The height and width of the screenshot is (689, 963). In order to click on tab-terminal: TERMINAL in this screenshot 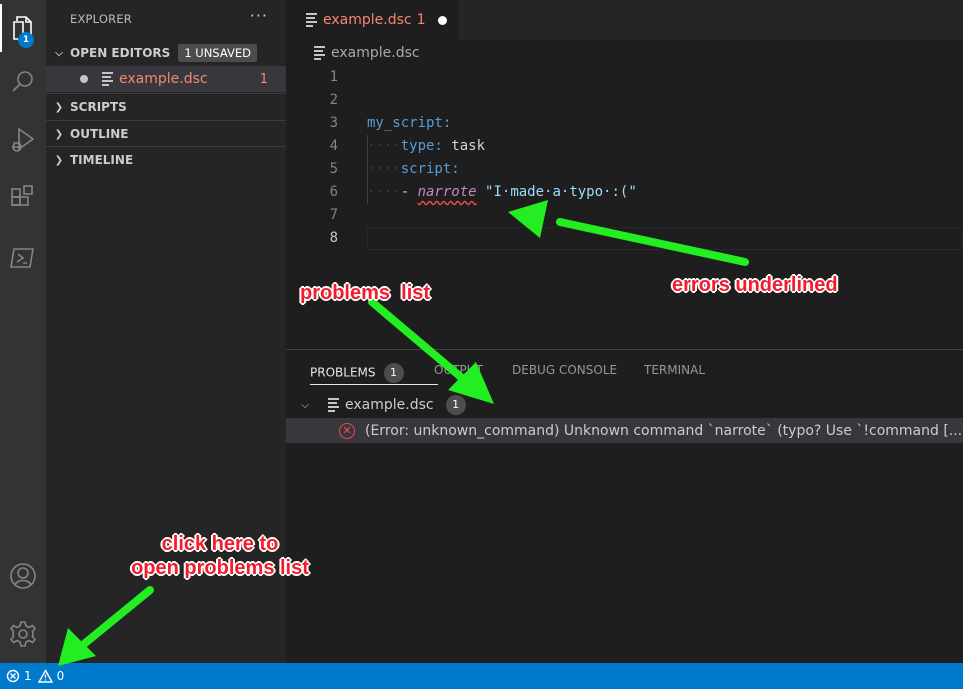, I will do `click(674, 370)`.